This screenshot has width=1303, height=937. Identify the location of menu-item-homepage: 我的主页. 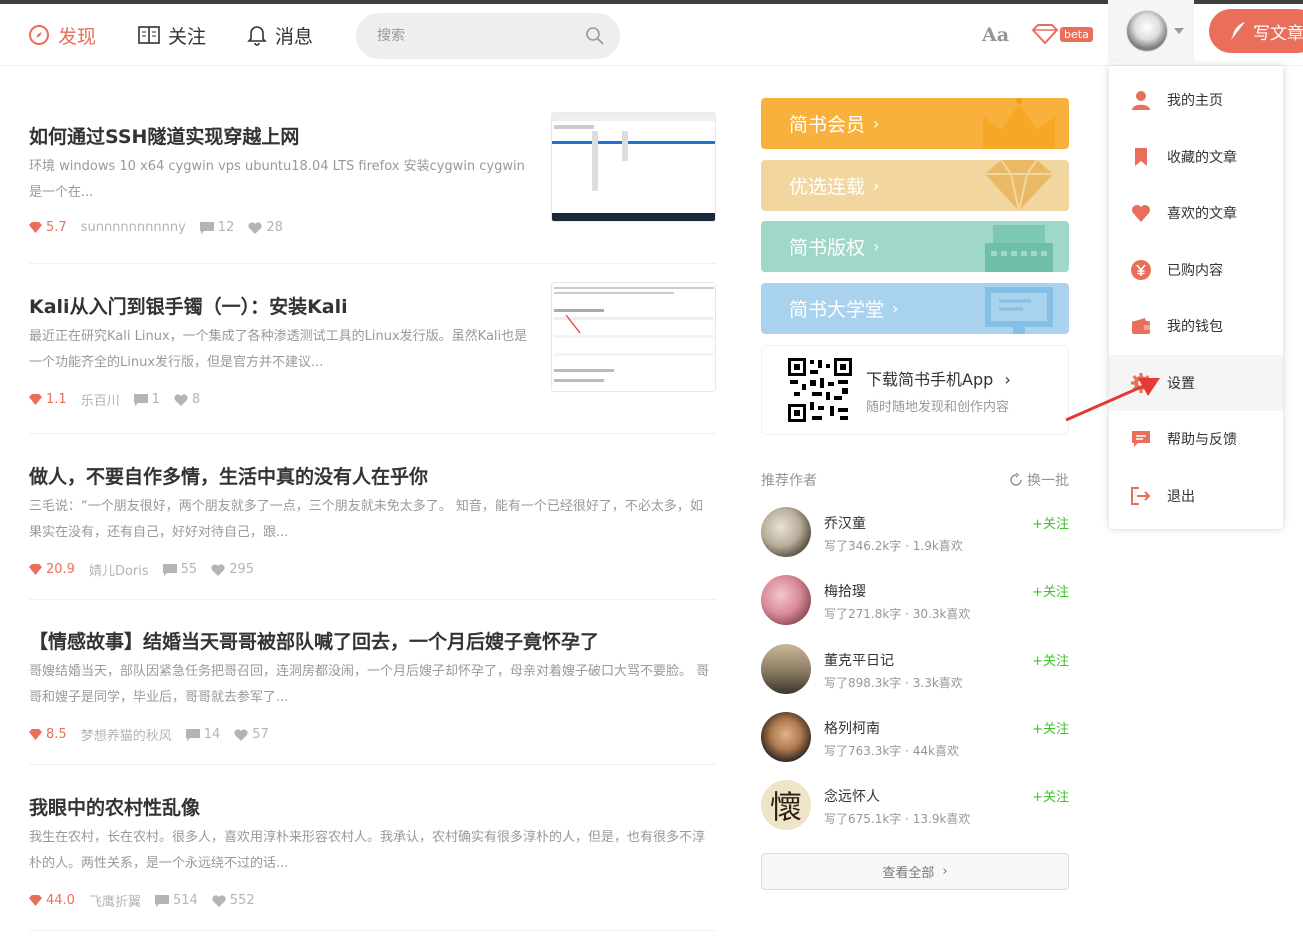
(1196, 100).